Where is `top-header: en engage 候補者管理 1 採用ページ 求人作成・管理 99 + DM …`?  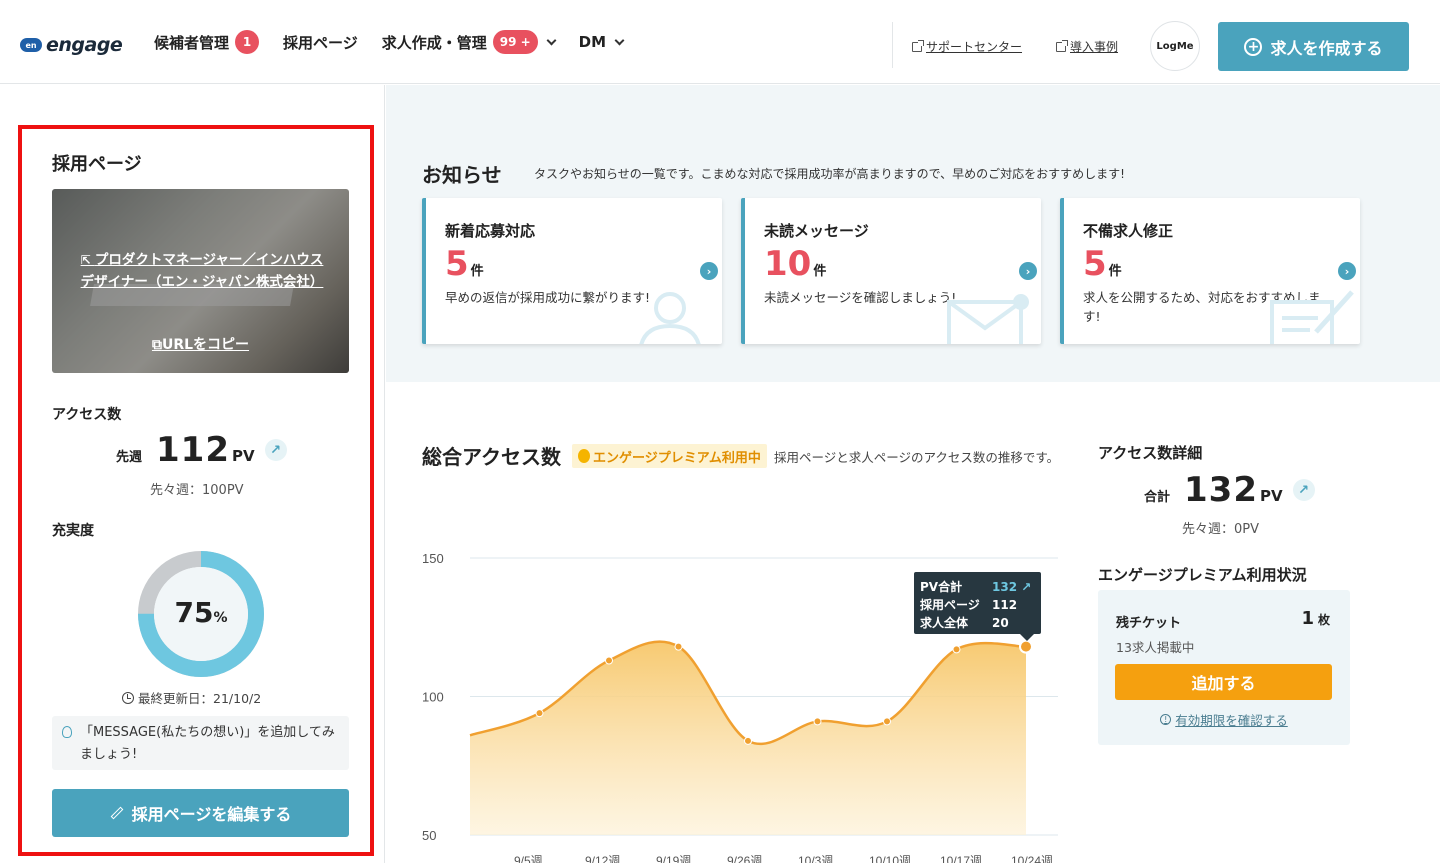 top-header: en engage 候補者管理 1 採用ページ 求人作成・管理 99 + DM … is located at coordinates (720, 42).